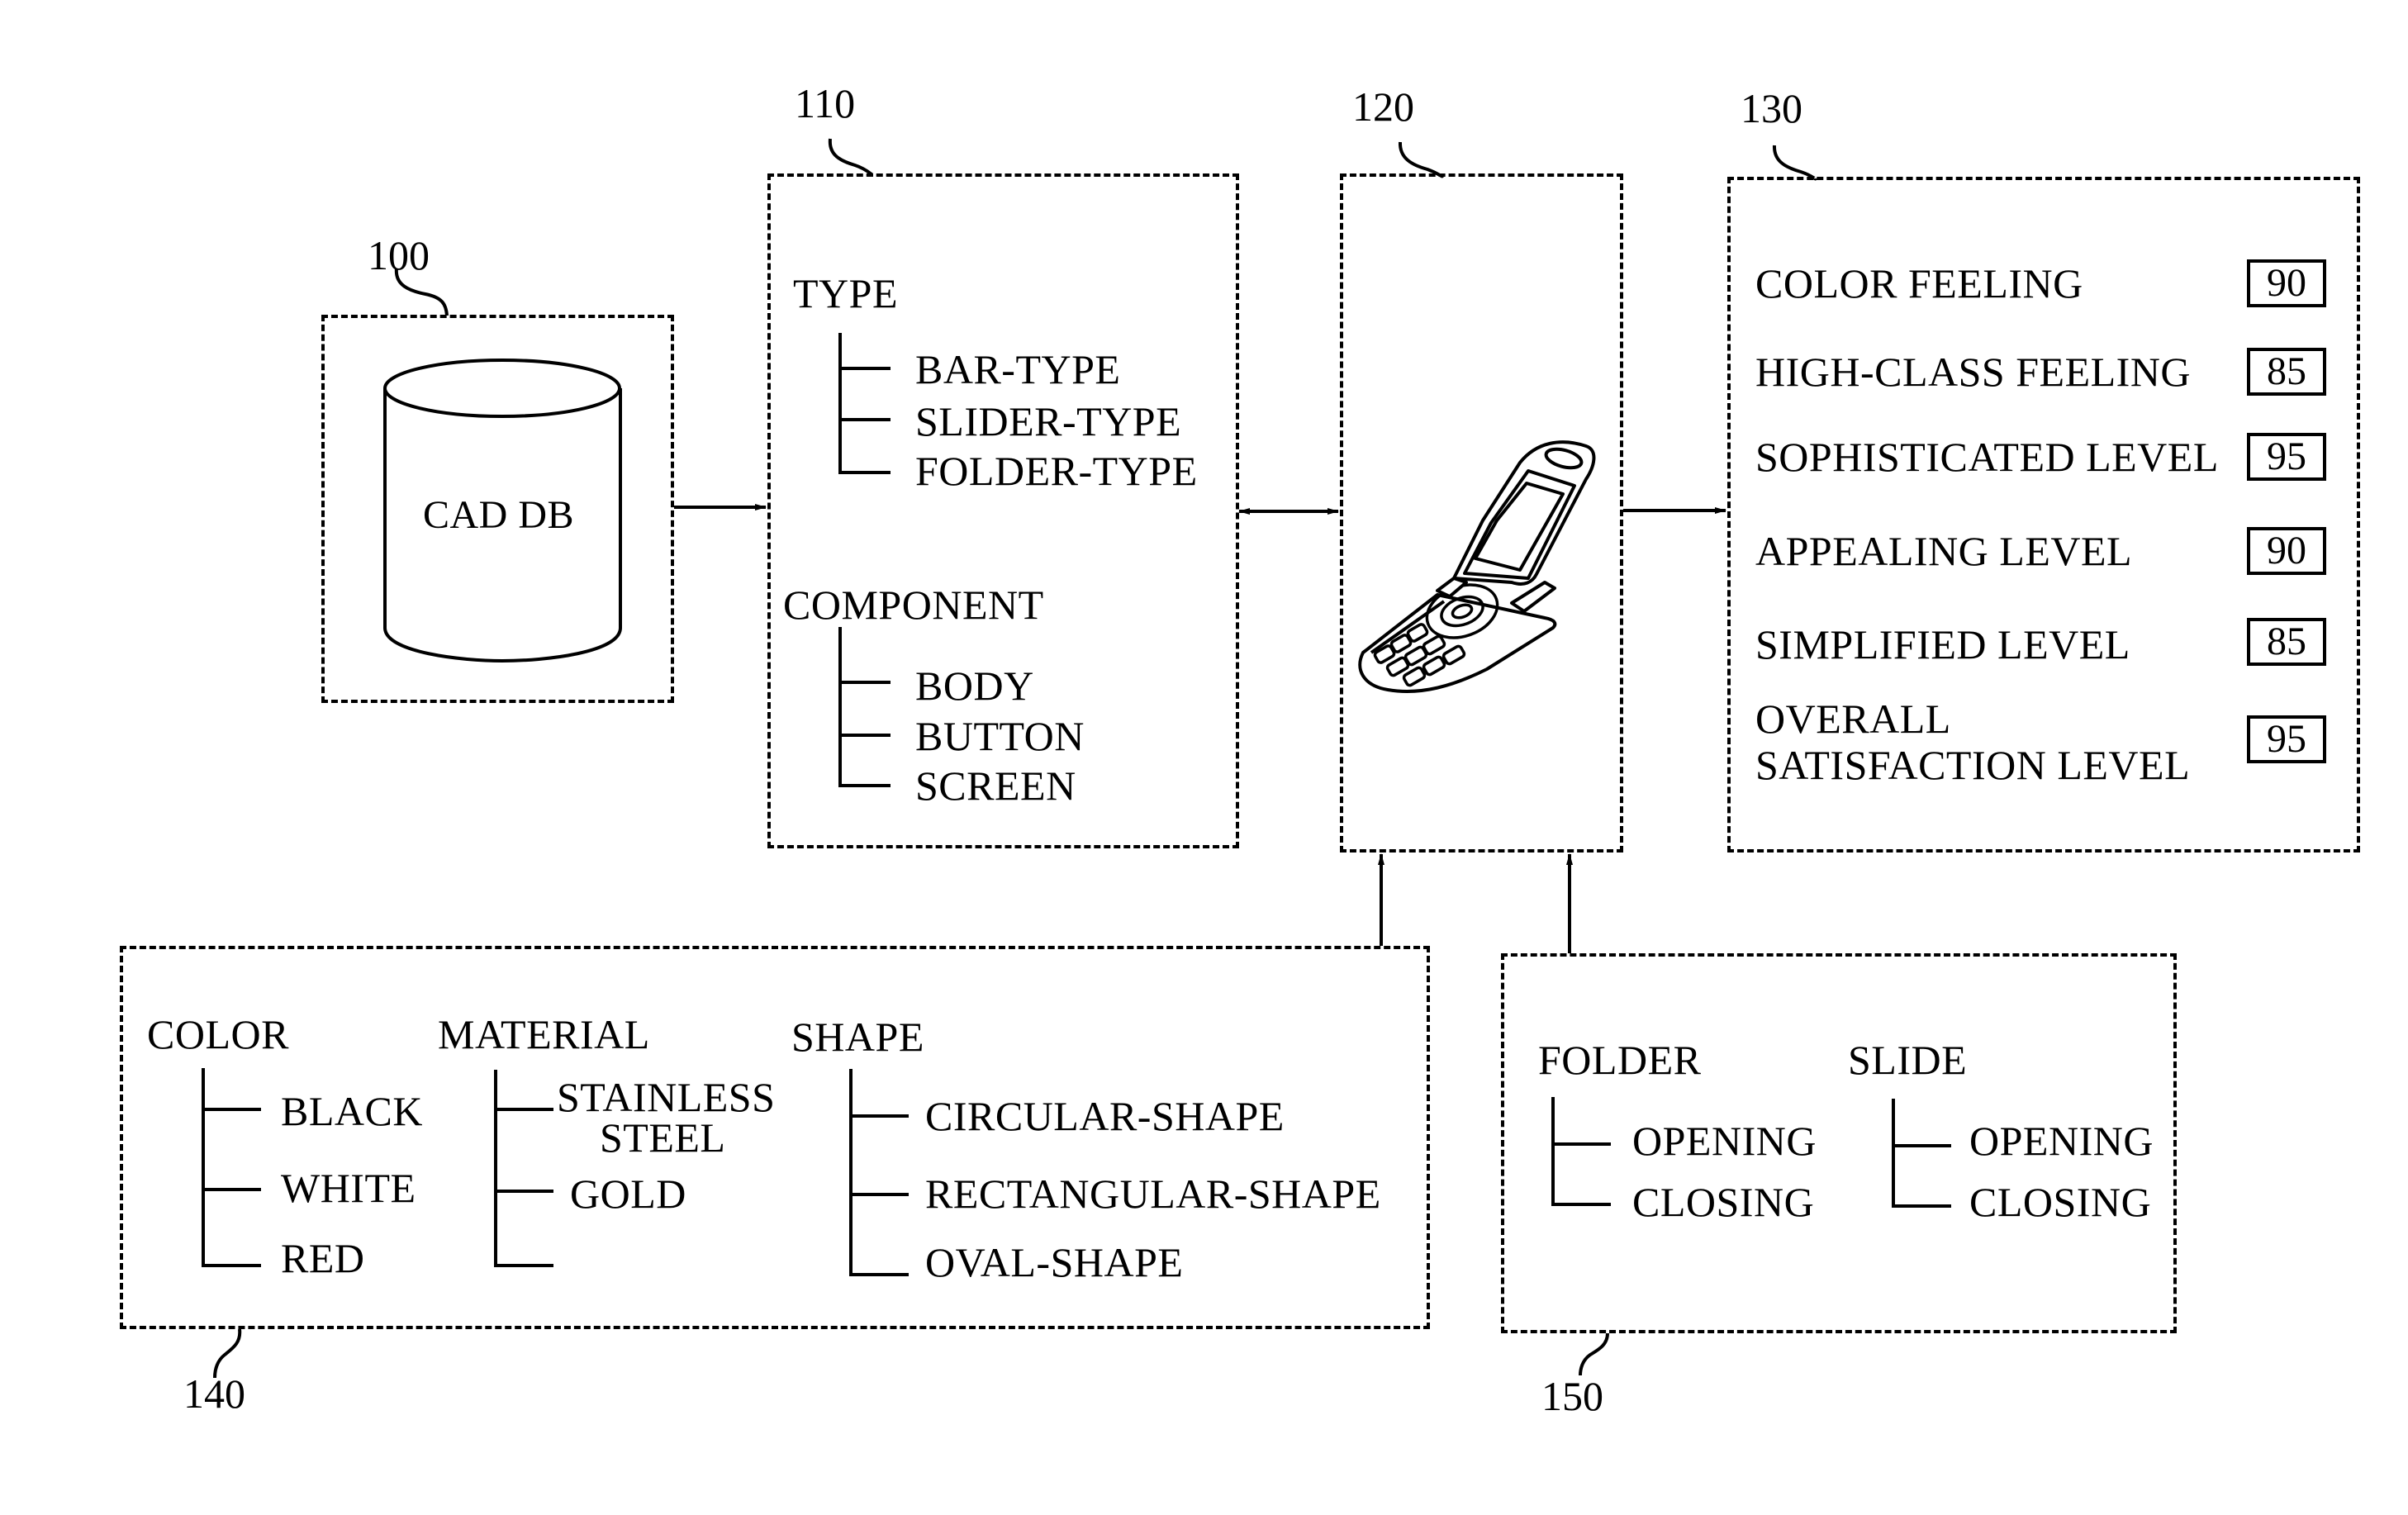  What do you see at coordinates (858, 1037) in the screenshot?
I see `group-title-shape: SHAPE` at bounding box center [858, 1037].